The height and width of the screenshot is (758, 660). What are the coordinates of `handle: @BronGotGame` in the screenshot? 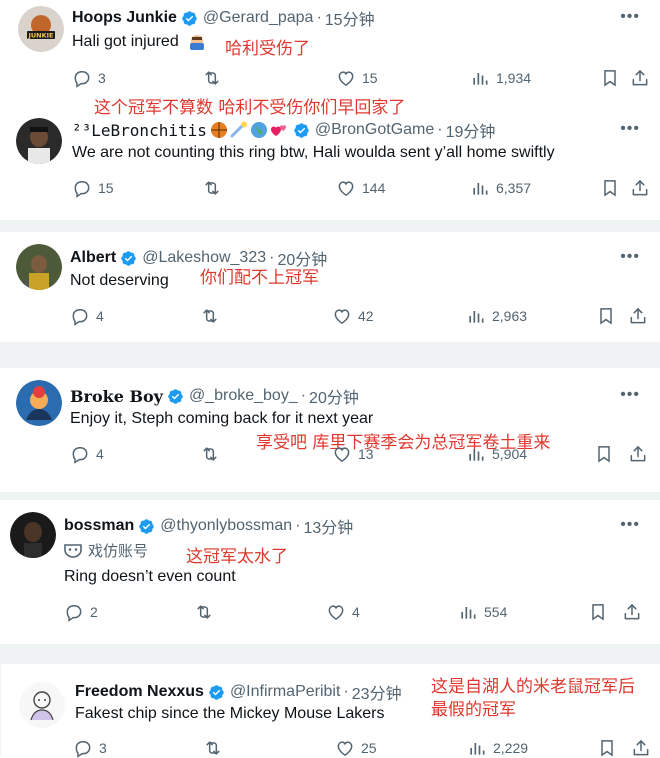 It's located at (374, 130).